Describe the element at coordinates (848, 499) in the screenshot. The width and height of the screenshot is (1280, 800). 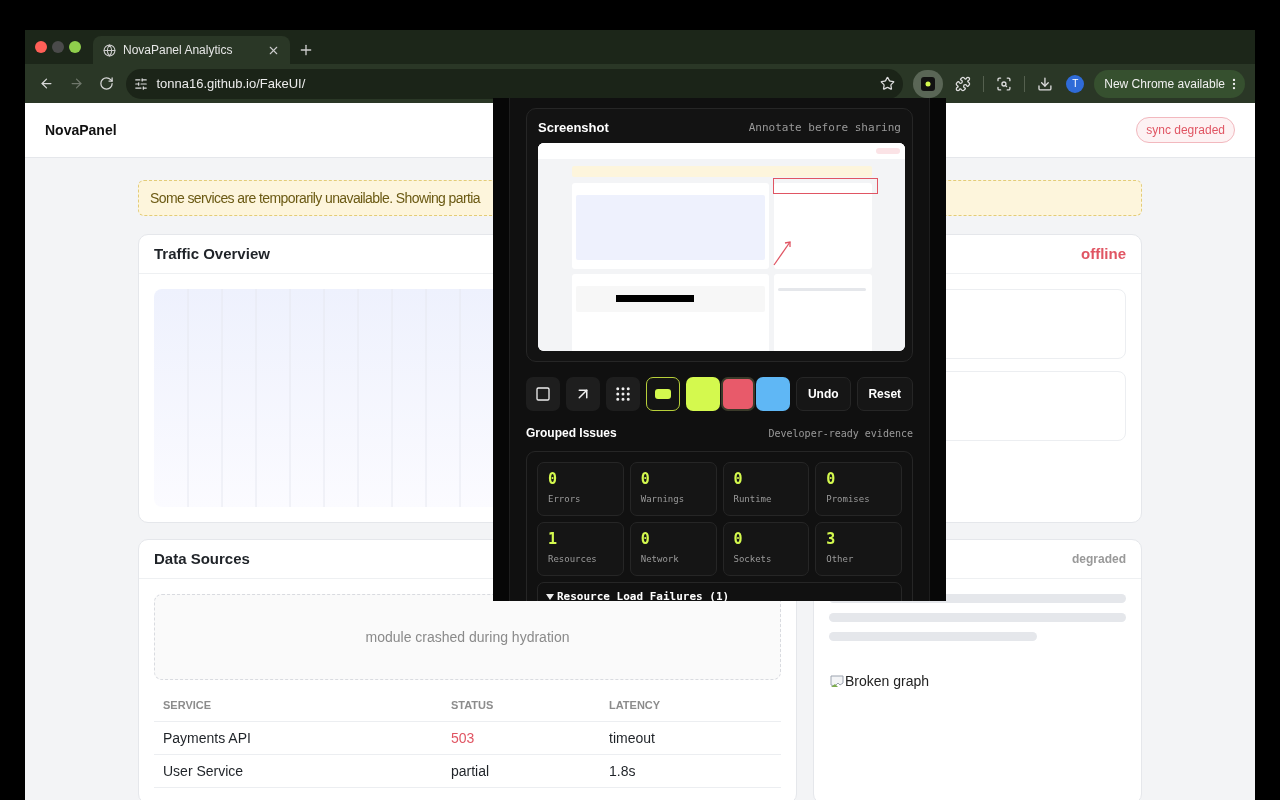
I see `issue-category: Promises` at that location.